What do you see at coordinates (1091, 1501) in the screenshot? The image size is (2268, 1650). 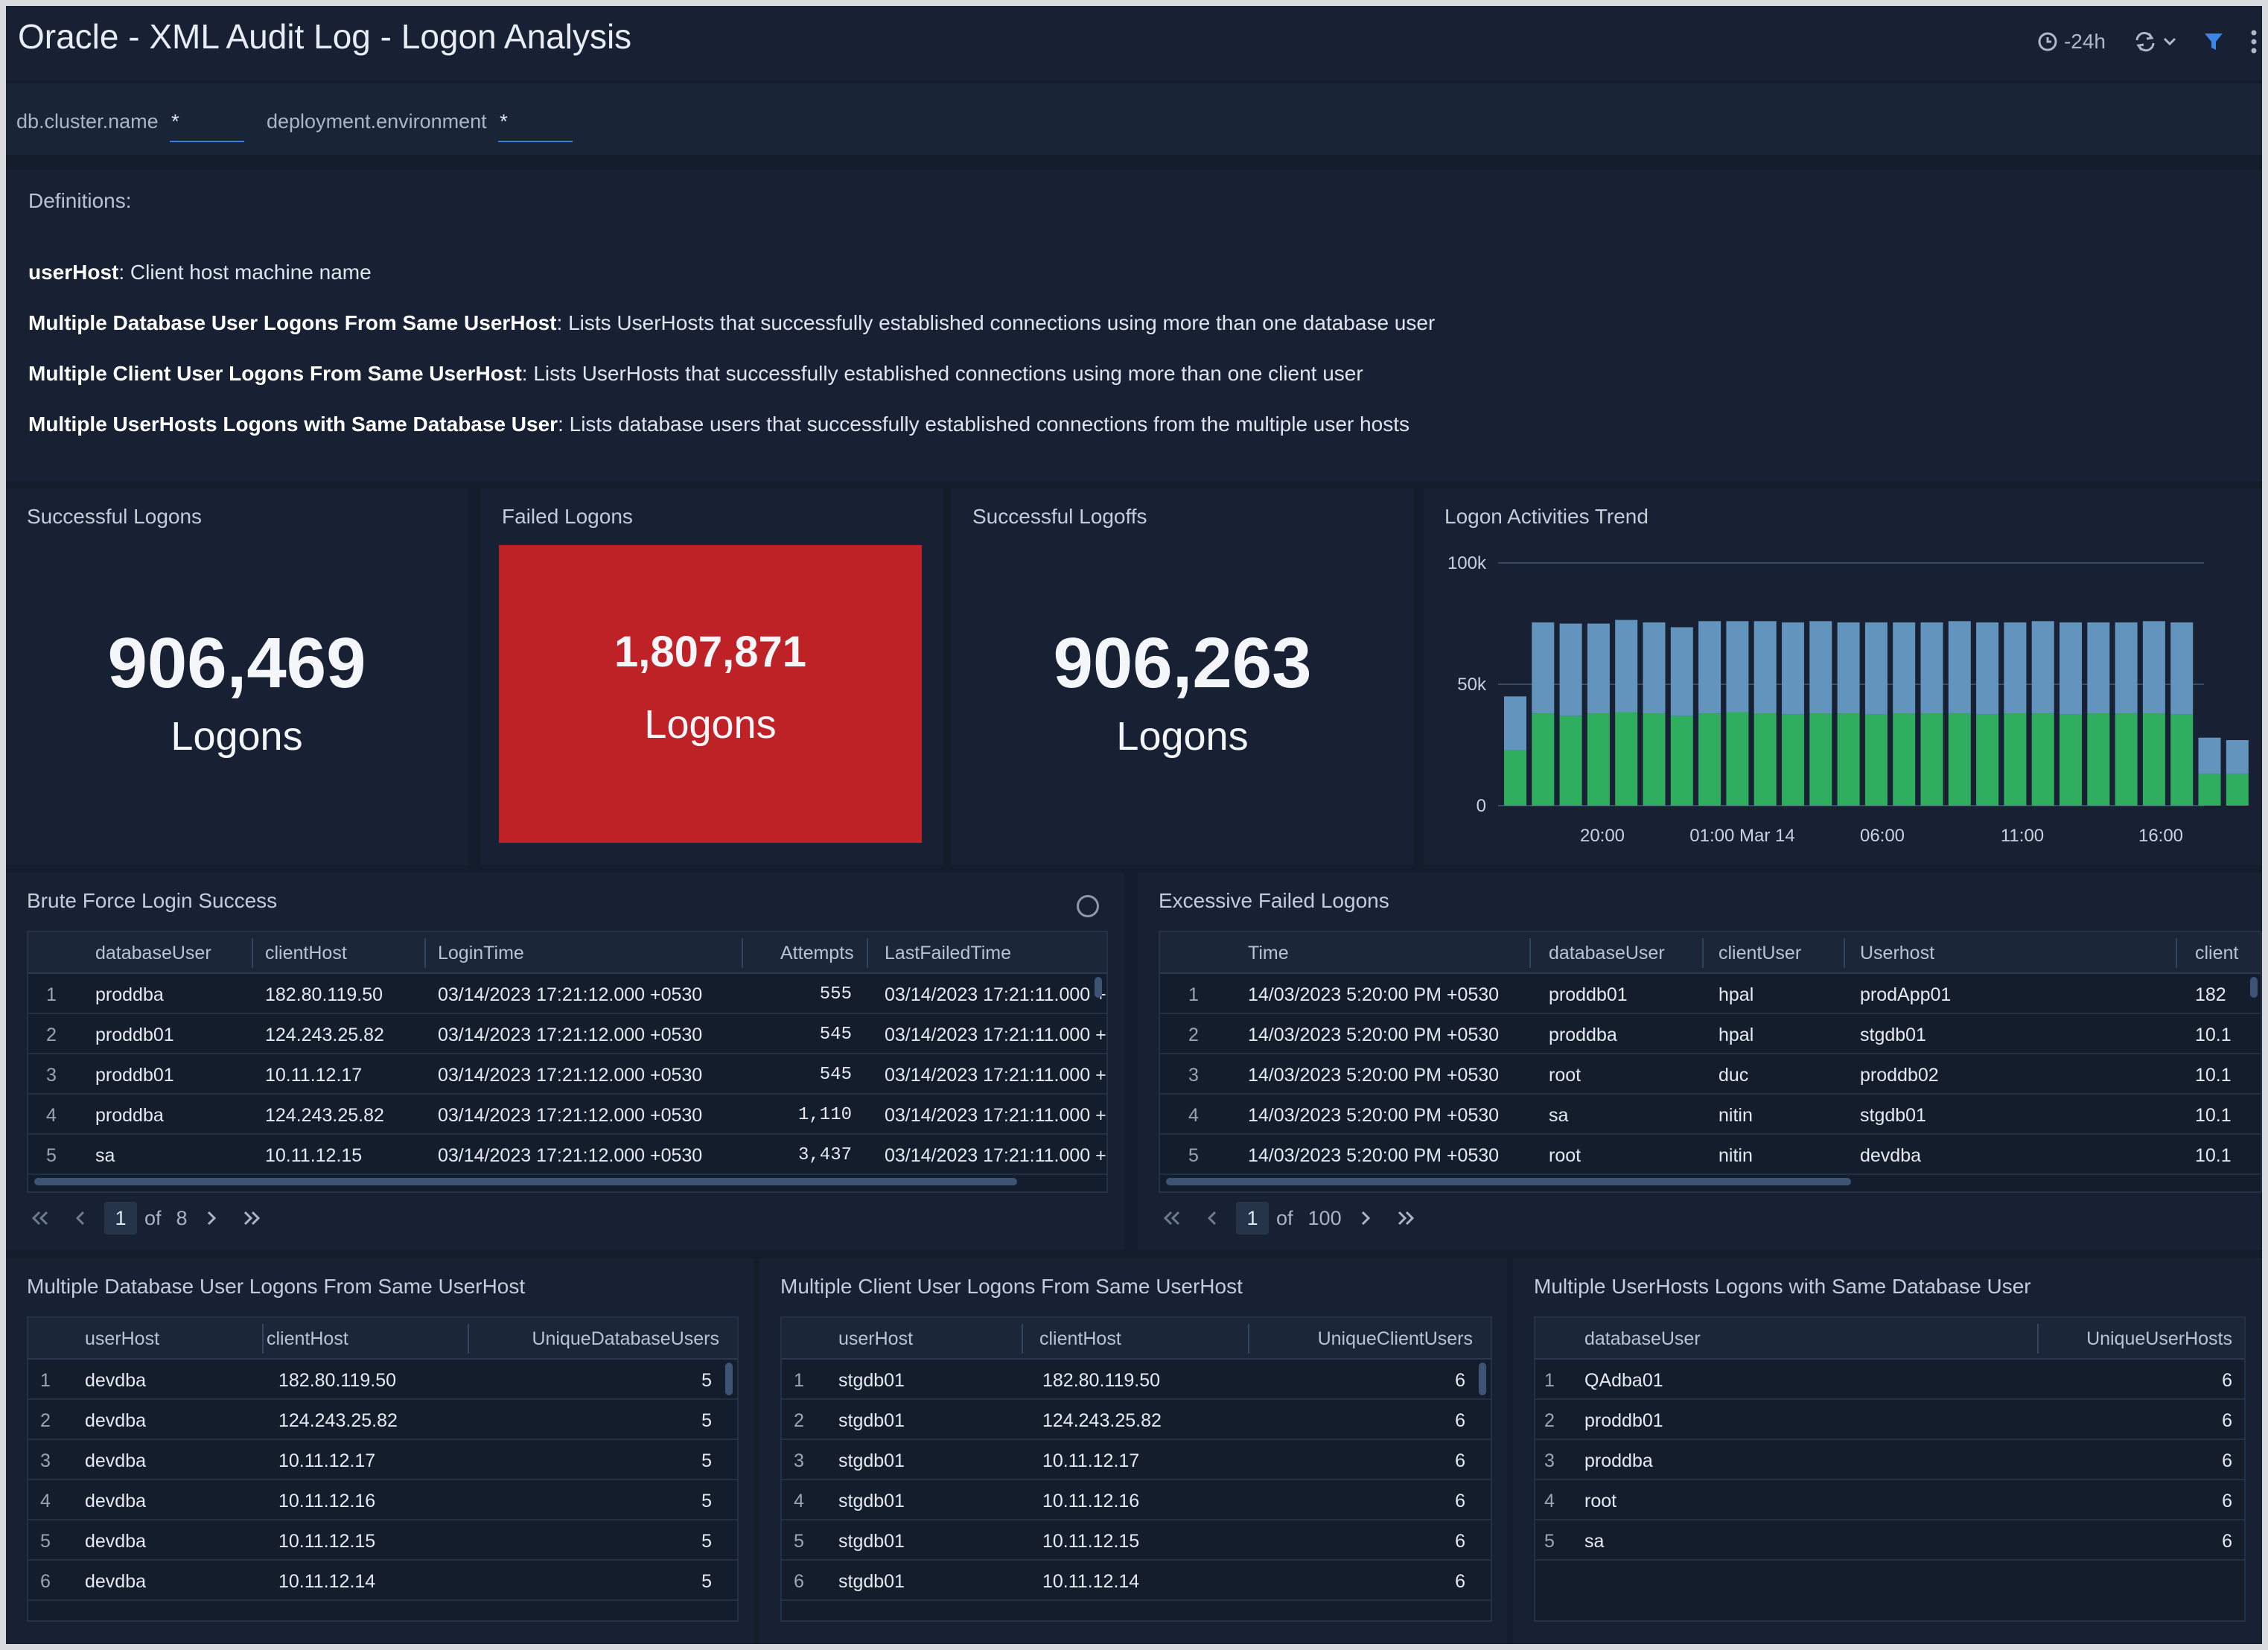 I see `cell-clienthost: 10.11.12.16` at bounding box center [1091, 1501].